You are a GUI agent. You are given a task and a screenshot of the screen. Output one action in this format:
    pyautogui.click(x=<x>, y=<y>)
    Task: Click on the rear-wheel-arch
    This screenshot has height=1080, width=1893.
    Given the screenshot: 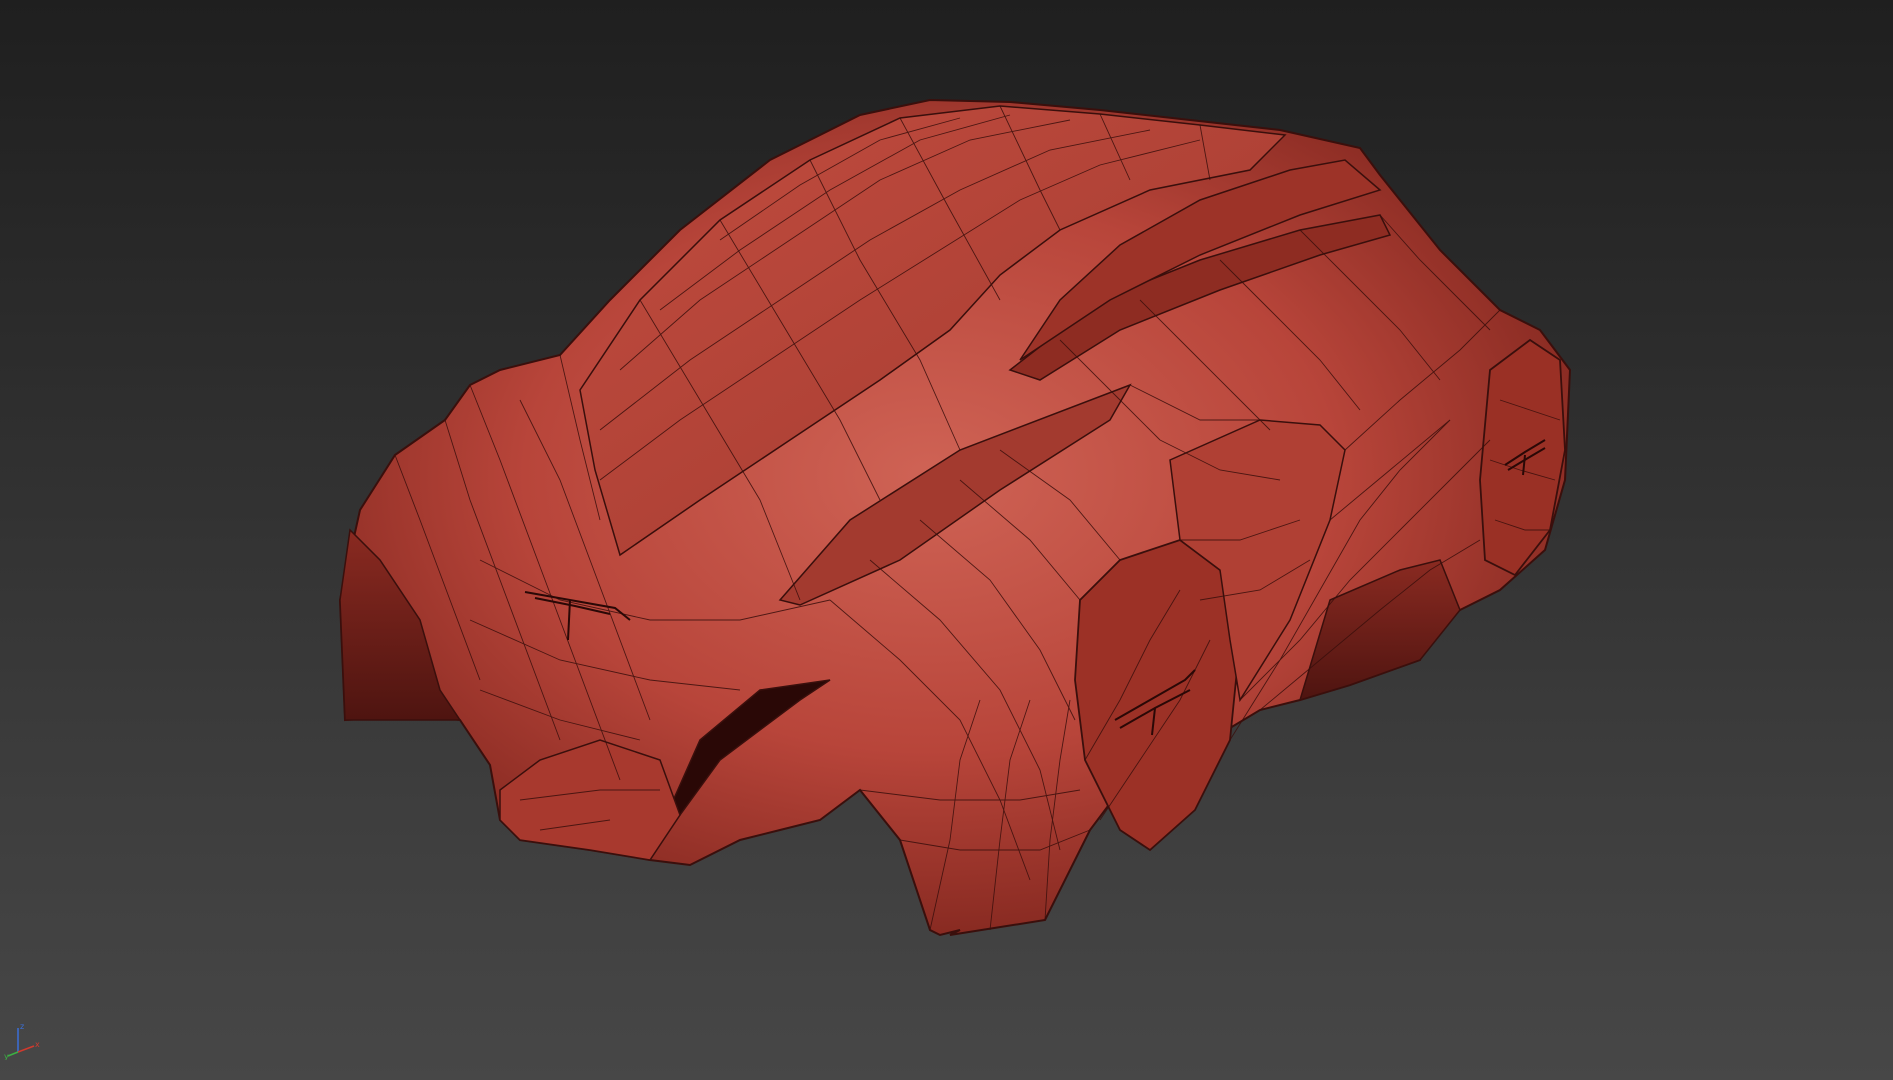 What is the action you would take?
    pyautogui.click(x=1522, y=457)
    